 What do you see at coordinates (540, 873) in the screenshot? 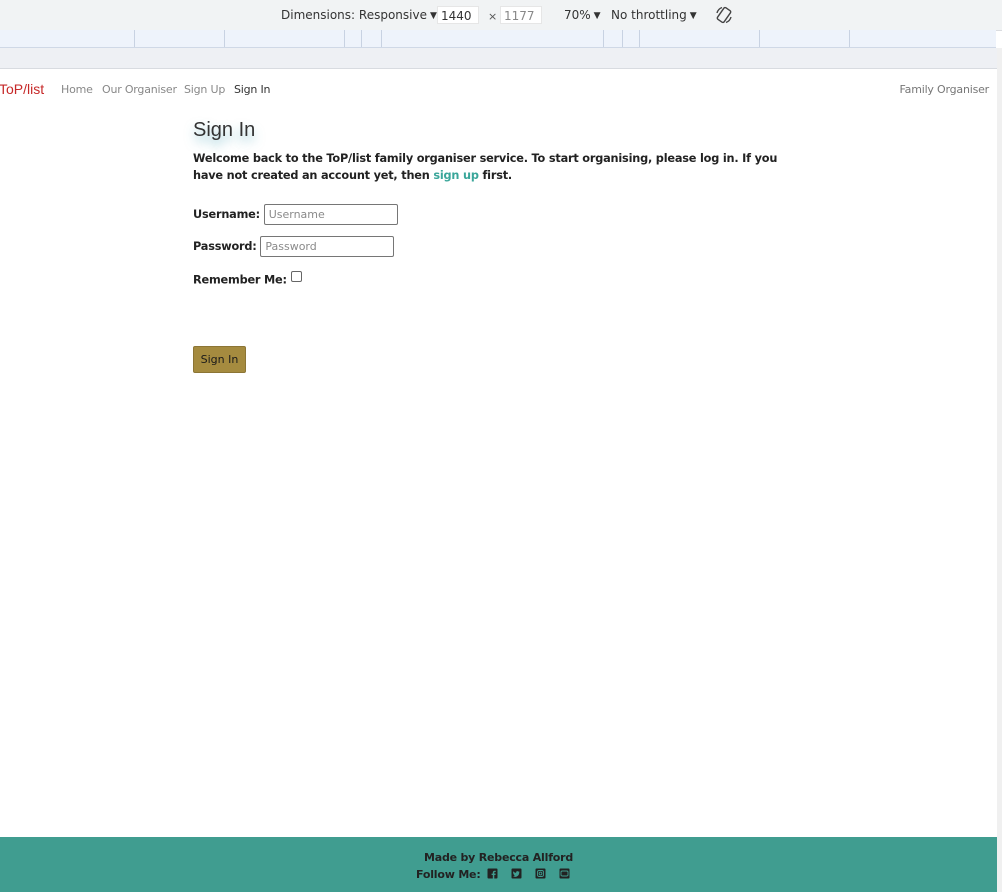
I see `instagram-icon` at bounding box center [540, 873].